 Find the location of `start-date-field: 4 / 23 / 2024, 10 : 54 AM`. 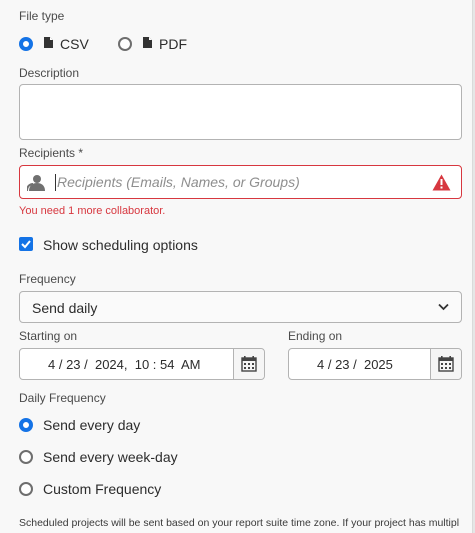

start-date-field: 4 / 23 / 2024, 10 : 54 AM is located at coordinates (142, 364).